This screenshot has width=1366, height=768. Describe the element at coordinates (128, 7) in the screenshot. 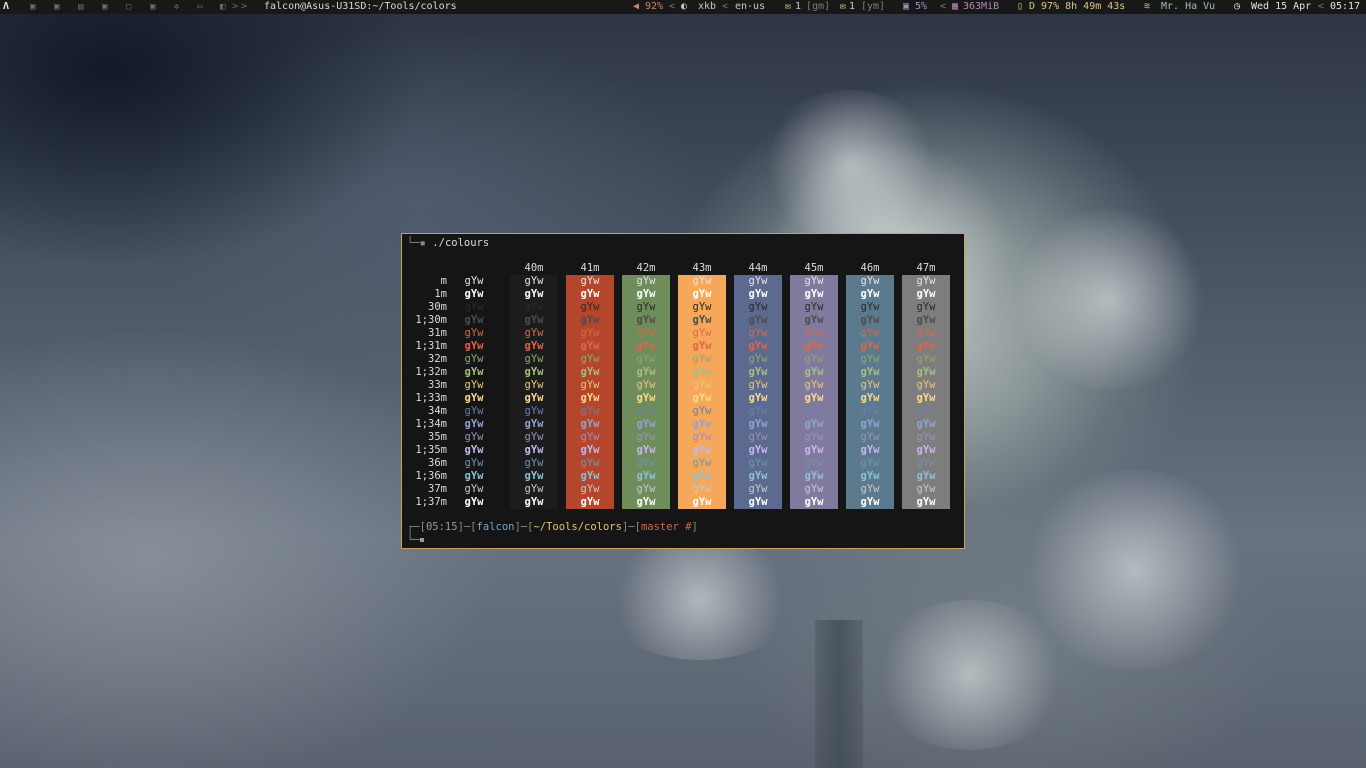

I see `workspace-5-icon: ▢` at that location.